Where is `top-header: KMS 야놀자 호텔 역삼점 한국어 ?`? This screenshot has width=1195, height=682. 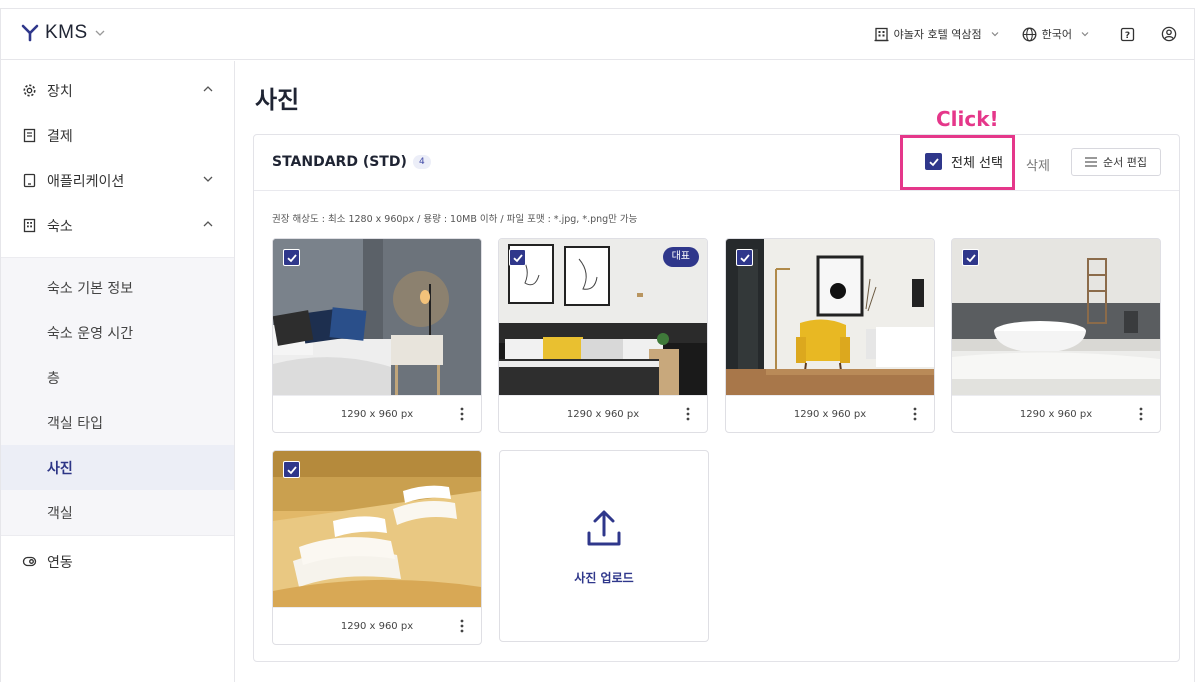 top-header: KMS 야놀자 호텔 역삼점 한국어 ? is located at coordinates (597, 34).